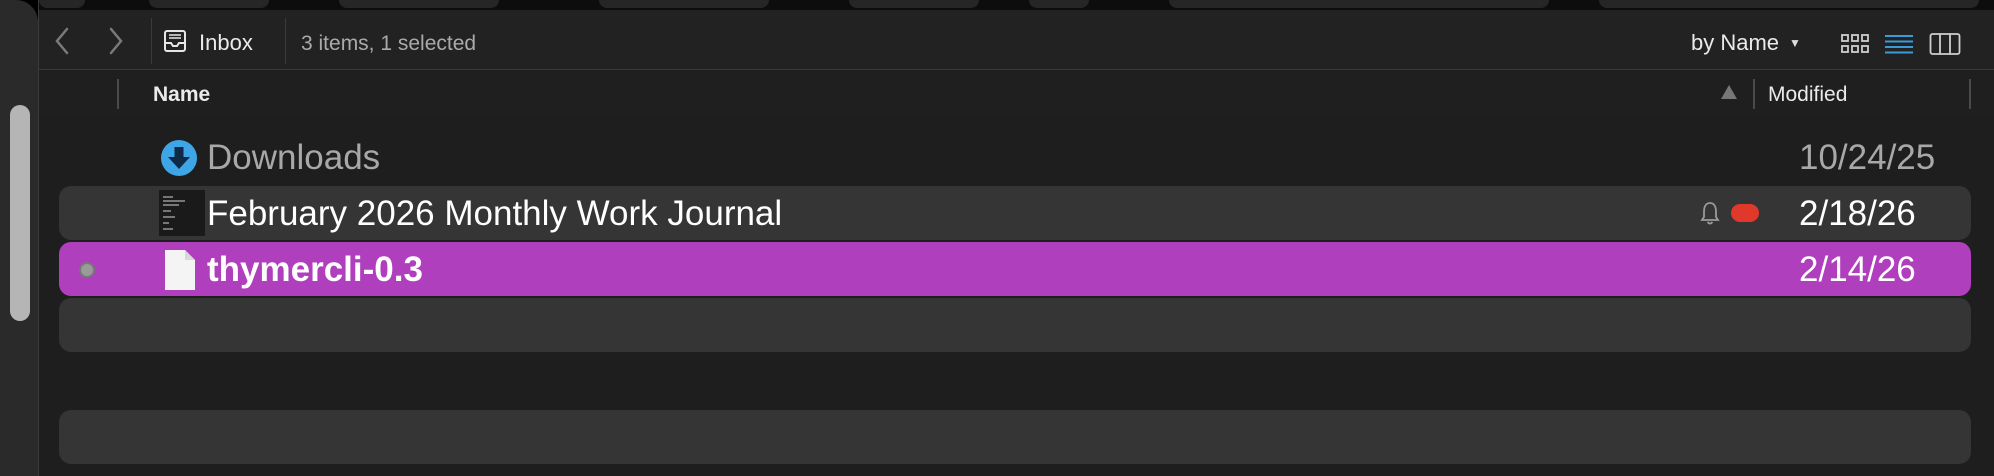  I want to click on item-modified: 10/24/25, so click(1867, 157).